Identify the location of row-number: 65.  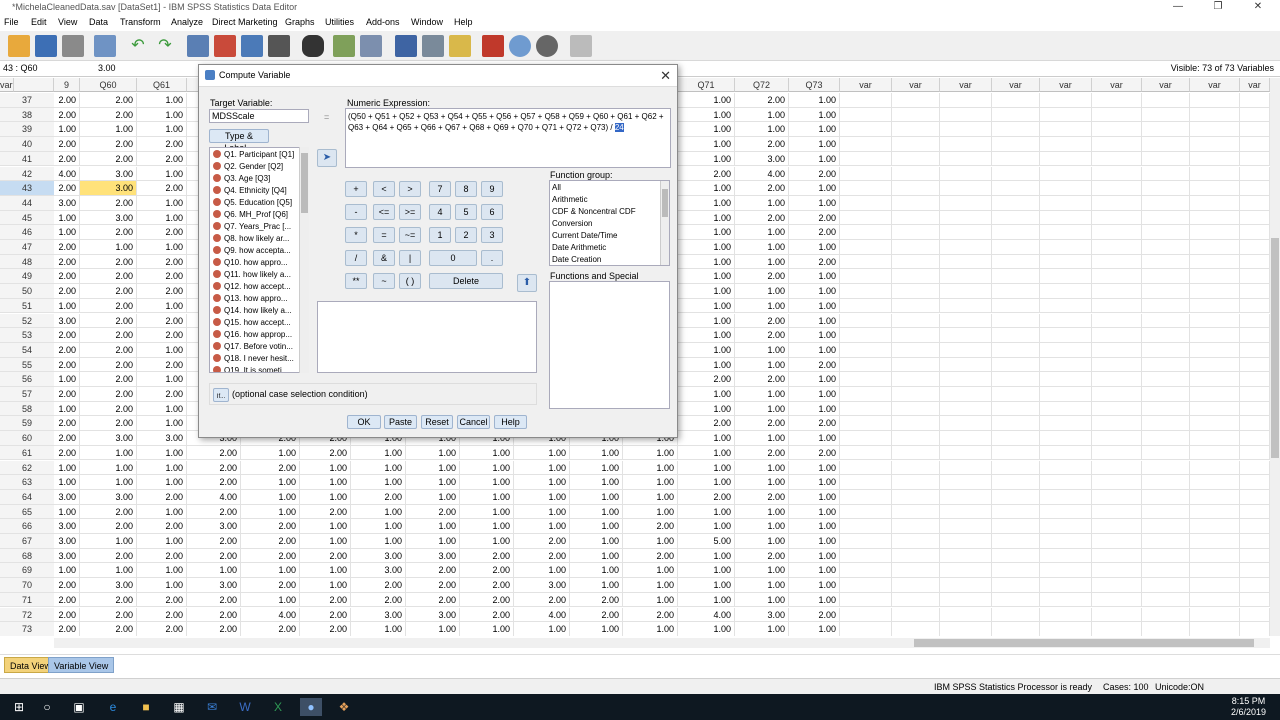
(27, 512).